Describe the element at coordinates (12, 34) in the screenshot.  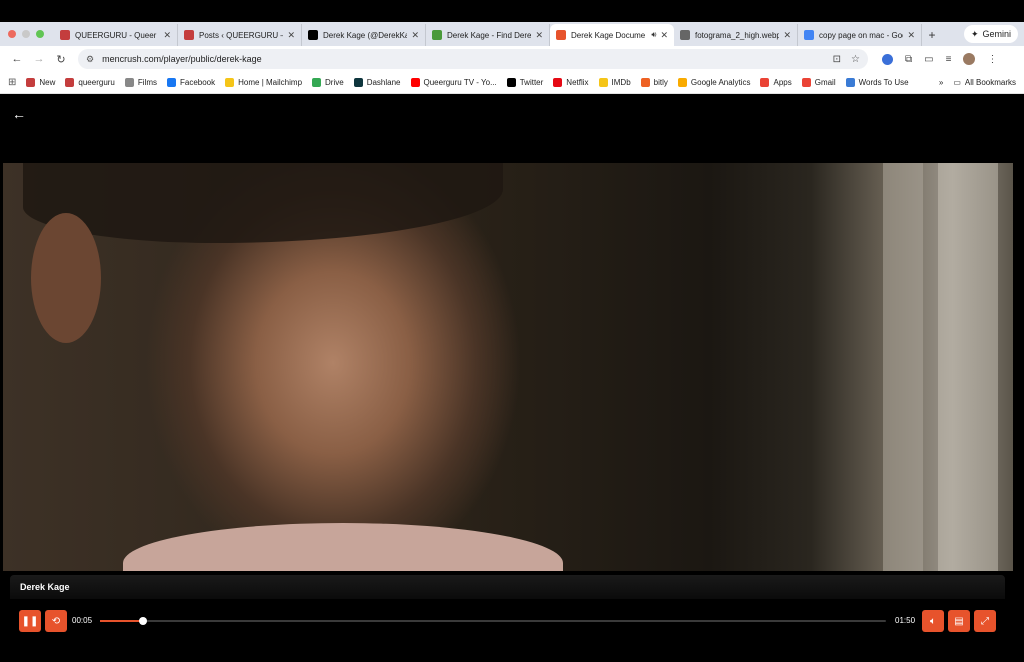
I see `close-window-button` at that location.